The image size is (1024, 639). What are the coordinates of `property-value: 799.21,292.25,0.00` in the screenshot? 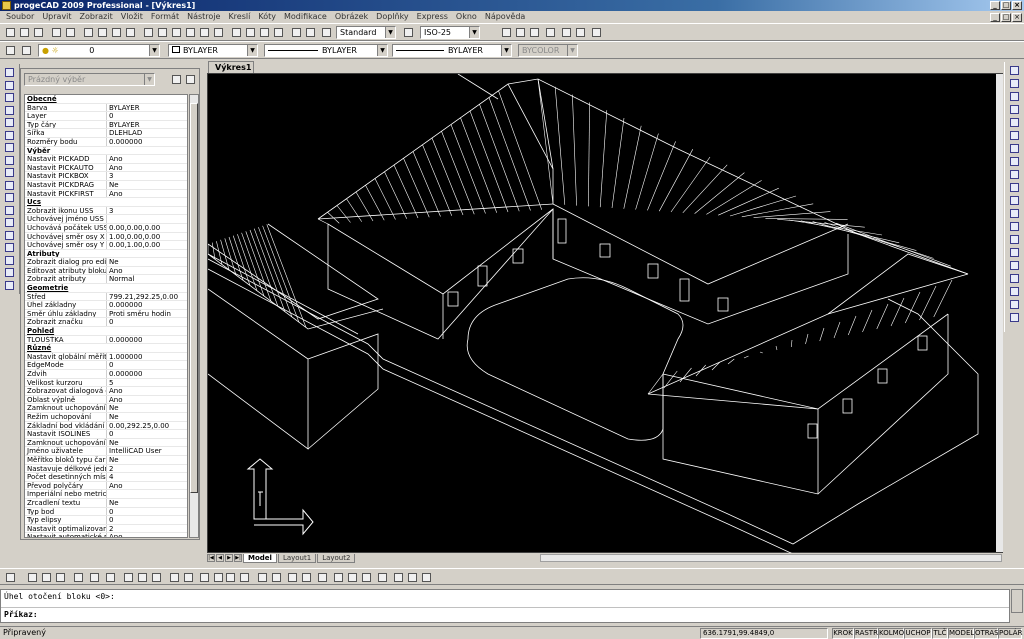 It's located at (147, 297).